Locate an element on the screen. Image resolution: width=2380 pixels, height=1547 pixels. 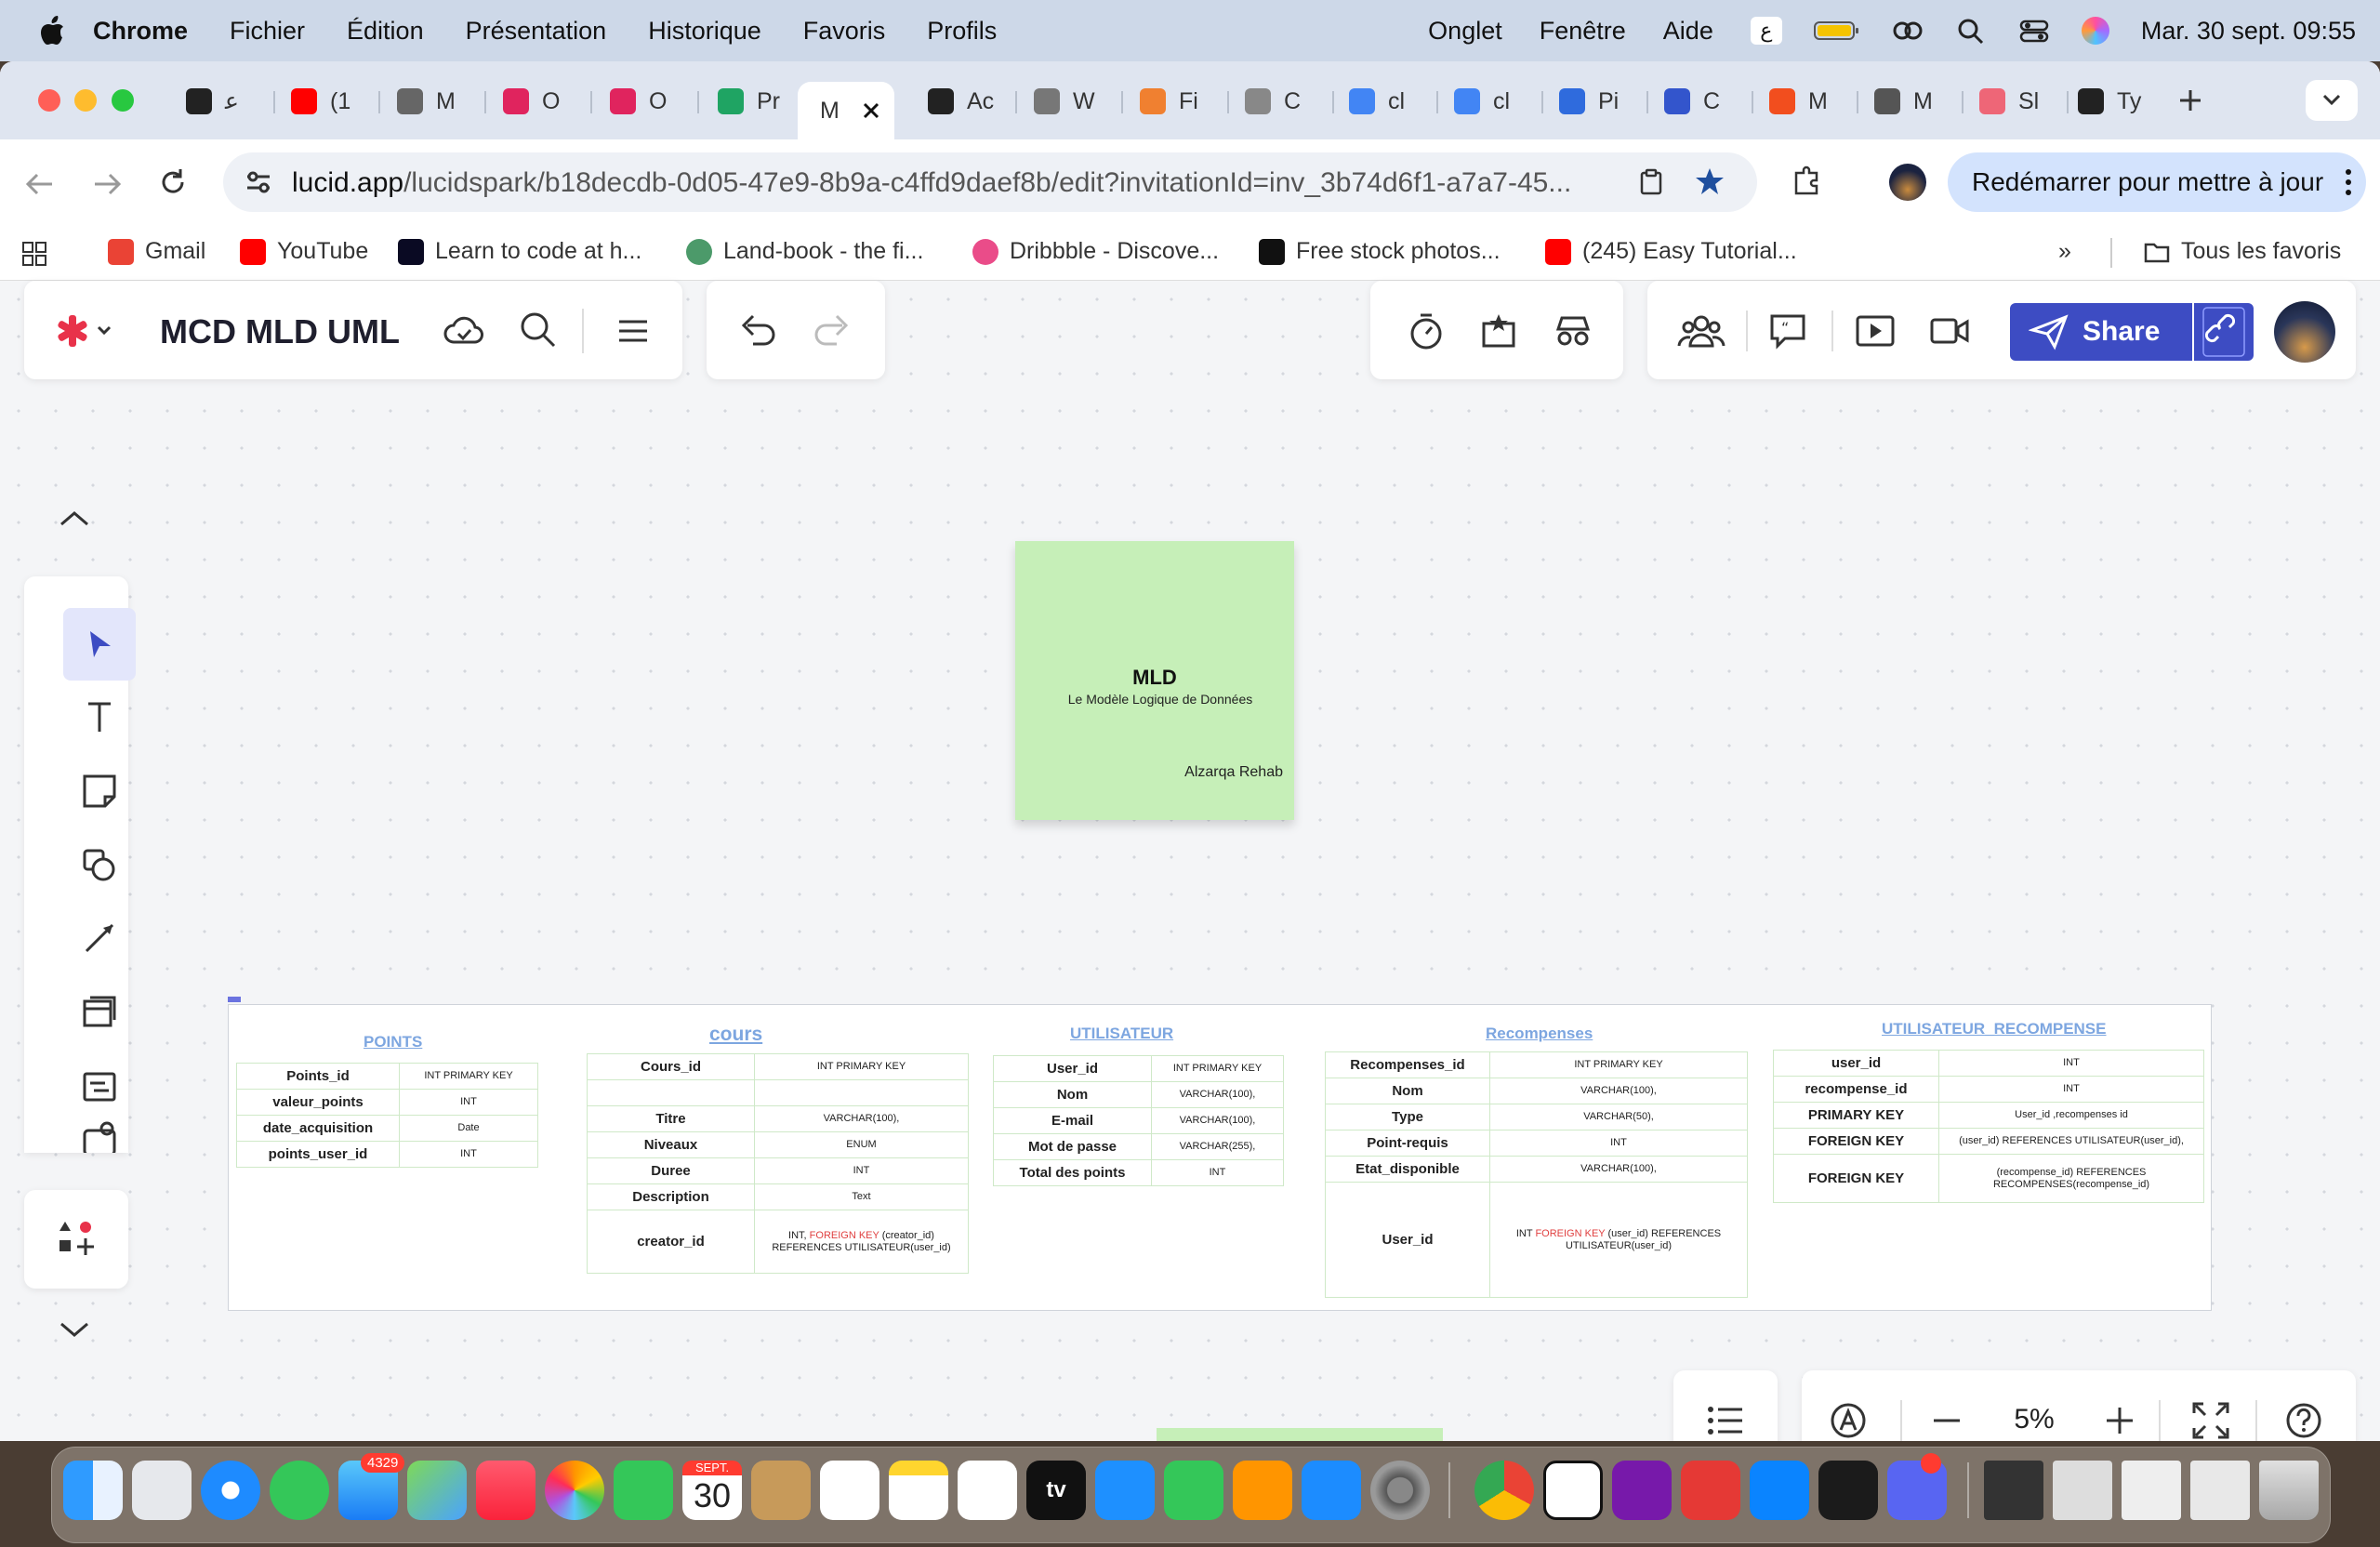
collaborators-icon is located at coordinates (1701, 331).